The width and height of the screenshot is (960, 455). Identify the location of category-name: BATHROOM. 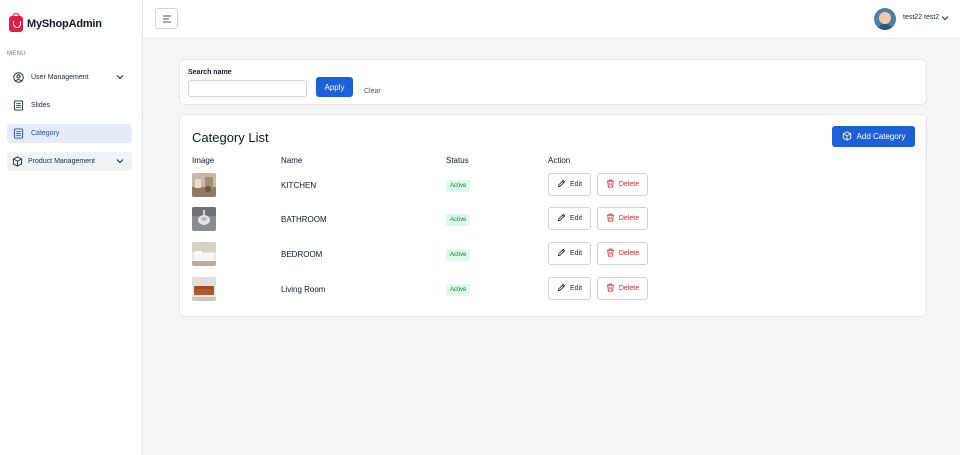
(304, 219).